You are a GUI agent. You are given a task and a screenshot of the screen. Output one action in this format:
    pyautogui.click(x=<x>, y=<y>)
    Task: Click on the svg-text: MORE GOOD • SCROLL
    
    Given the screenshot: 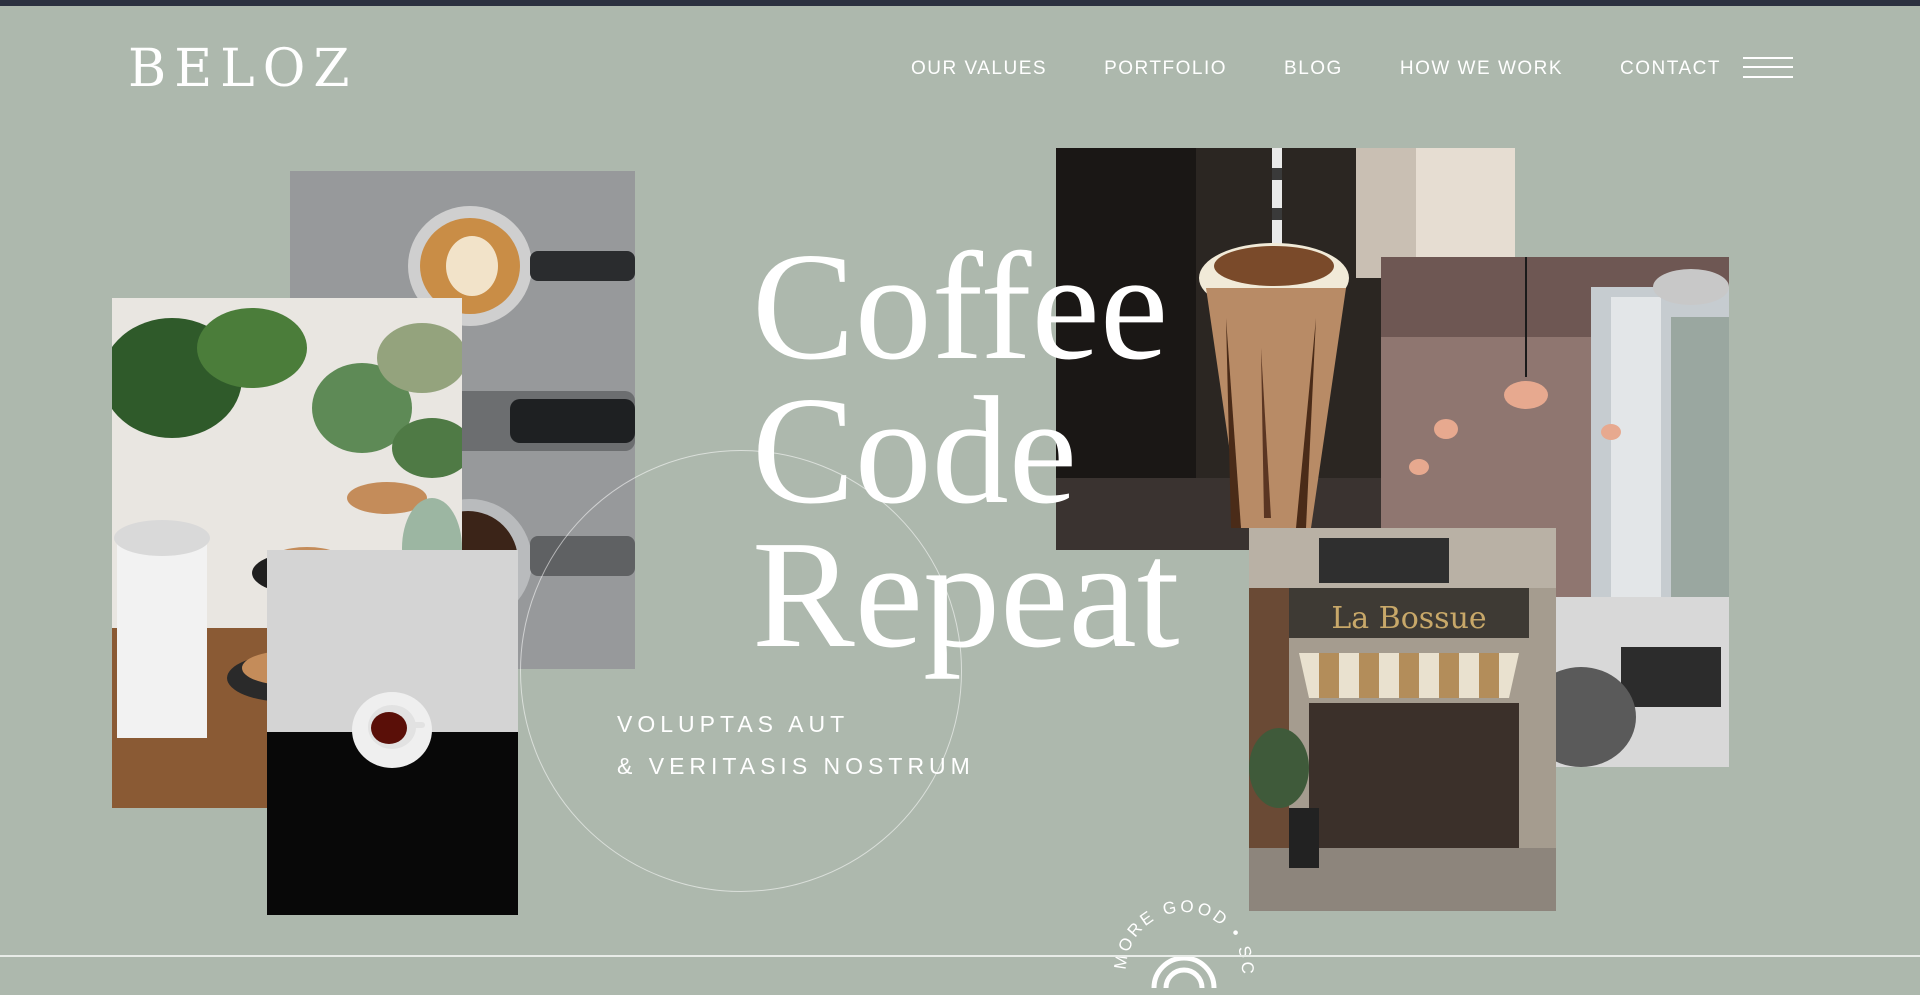 What is the action you would take?
    pyautogui.click(x=1181, y=923)
    